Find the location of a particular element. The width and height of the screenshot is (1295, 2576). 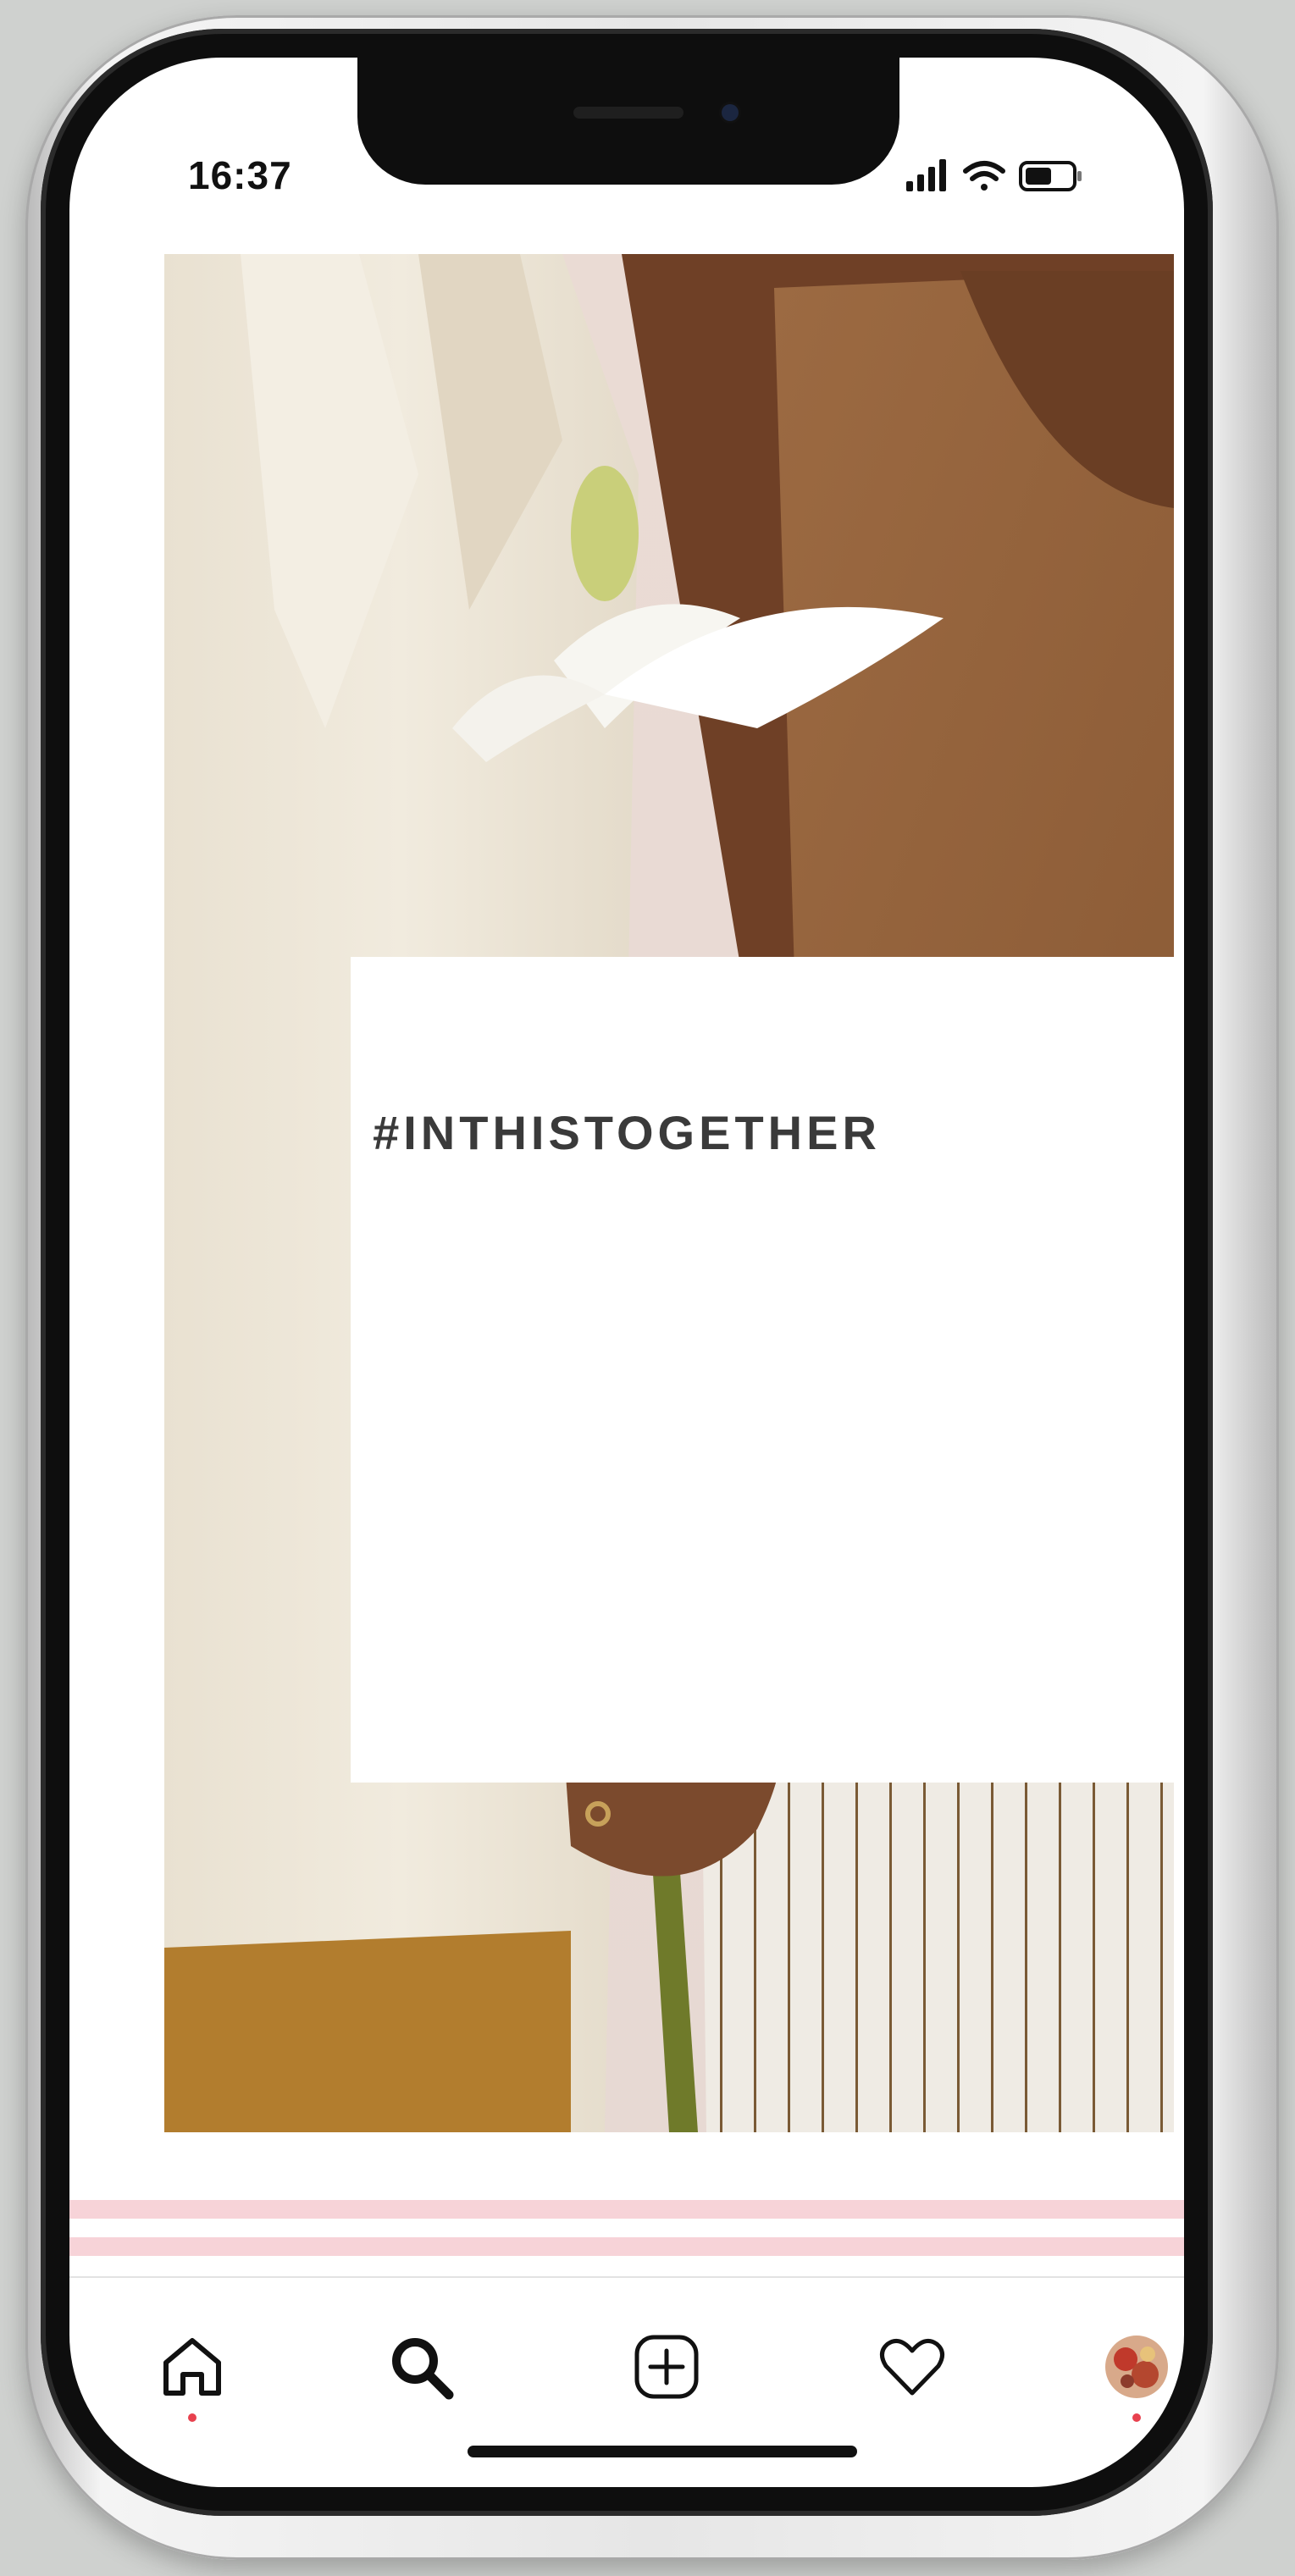

profile-avatar-icon is located at coordinates (1136, 2367).